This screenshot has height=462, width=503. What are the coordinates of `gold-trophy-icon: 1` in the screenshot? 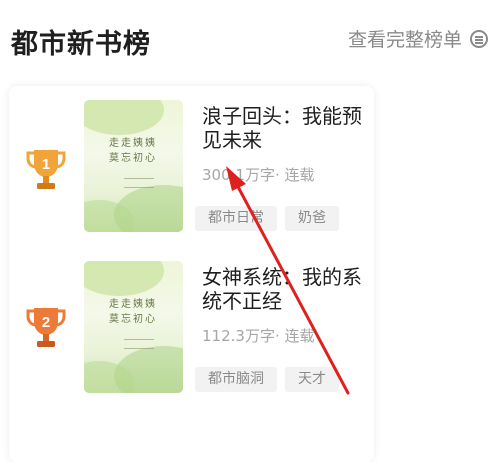 It's located at (46, 169).